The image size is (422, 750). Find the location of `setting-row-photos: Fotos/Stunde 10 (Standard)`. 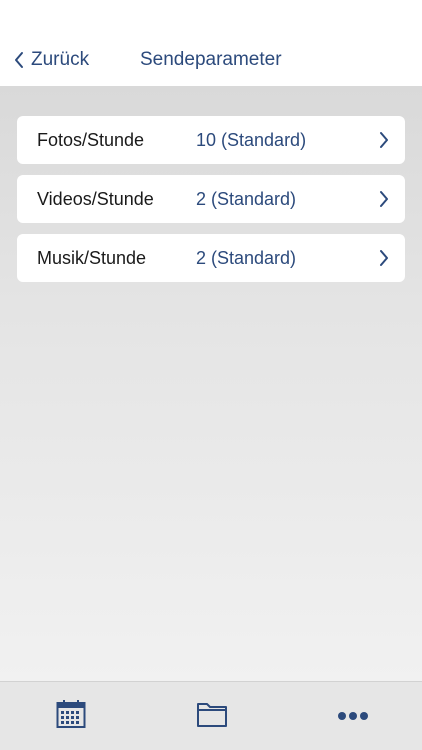

setting-row-photos: Fotos/Stunde 10 (Standard) is located at coordinates (211, 140).